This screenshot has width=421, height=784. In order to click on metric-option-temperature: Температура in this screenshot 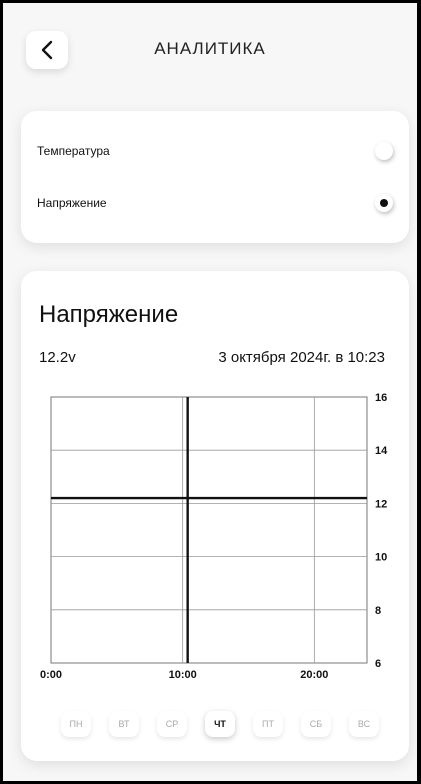, I will do `click(215, 151)`.